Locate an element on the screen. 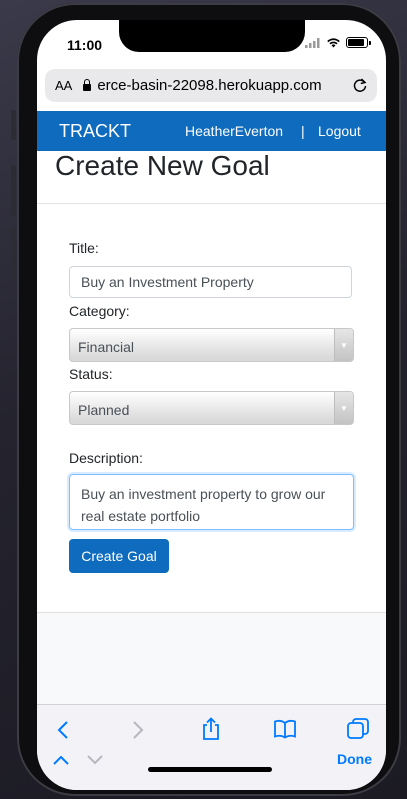  title-input: Buy an Investment Property is located at coordinates (210, 282).